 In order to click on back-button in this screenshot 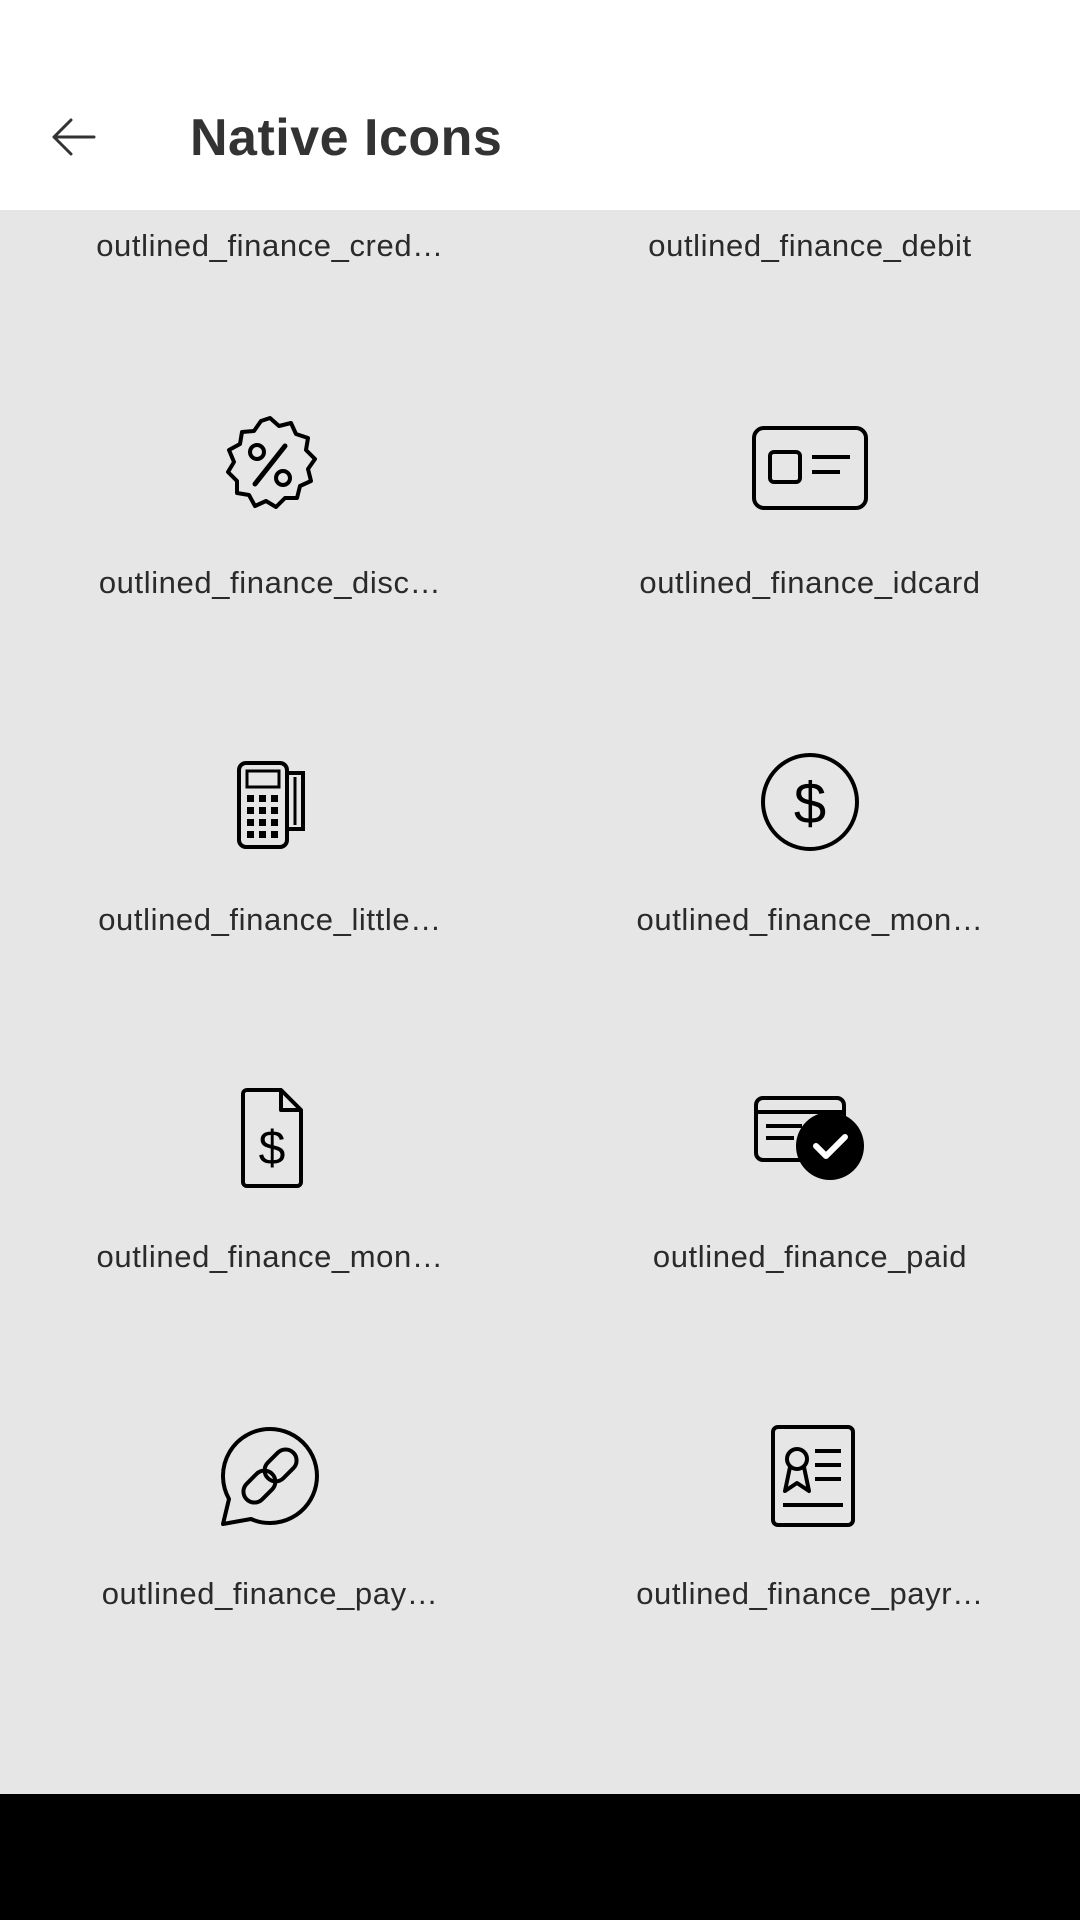, I will do `click(73, 137)`.